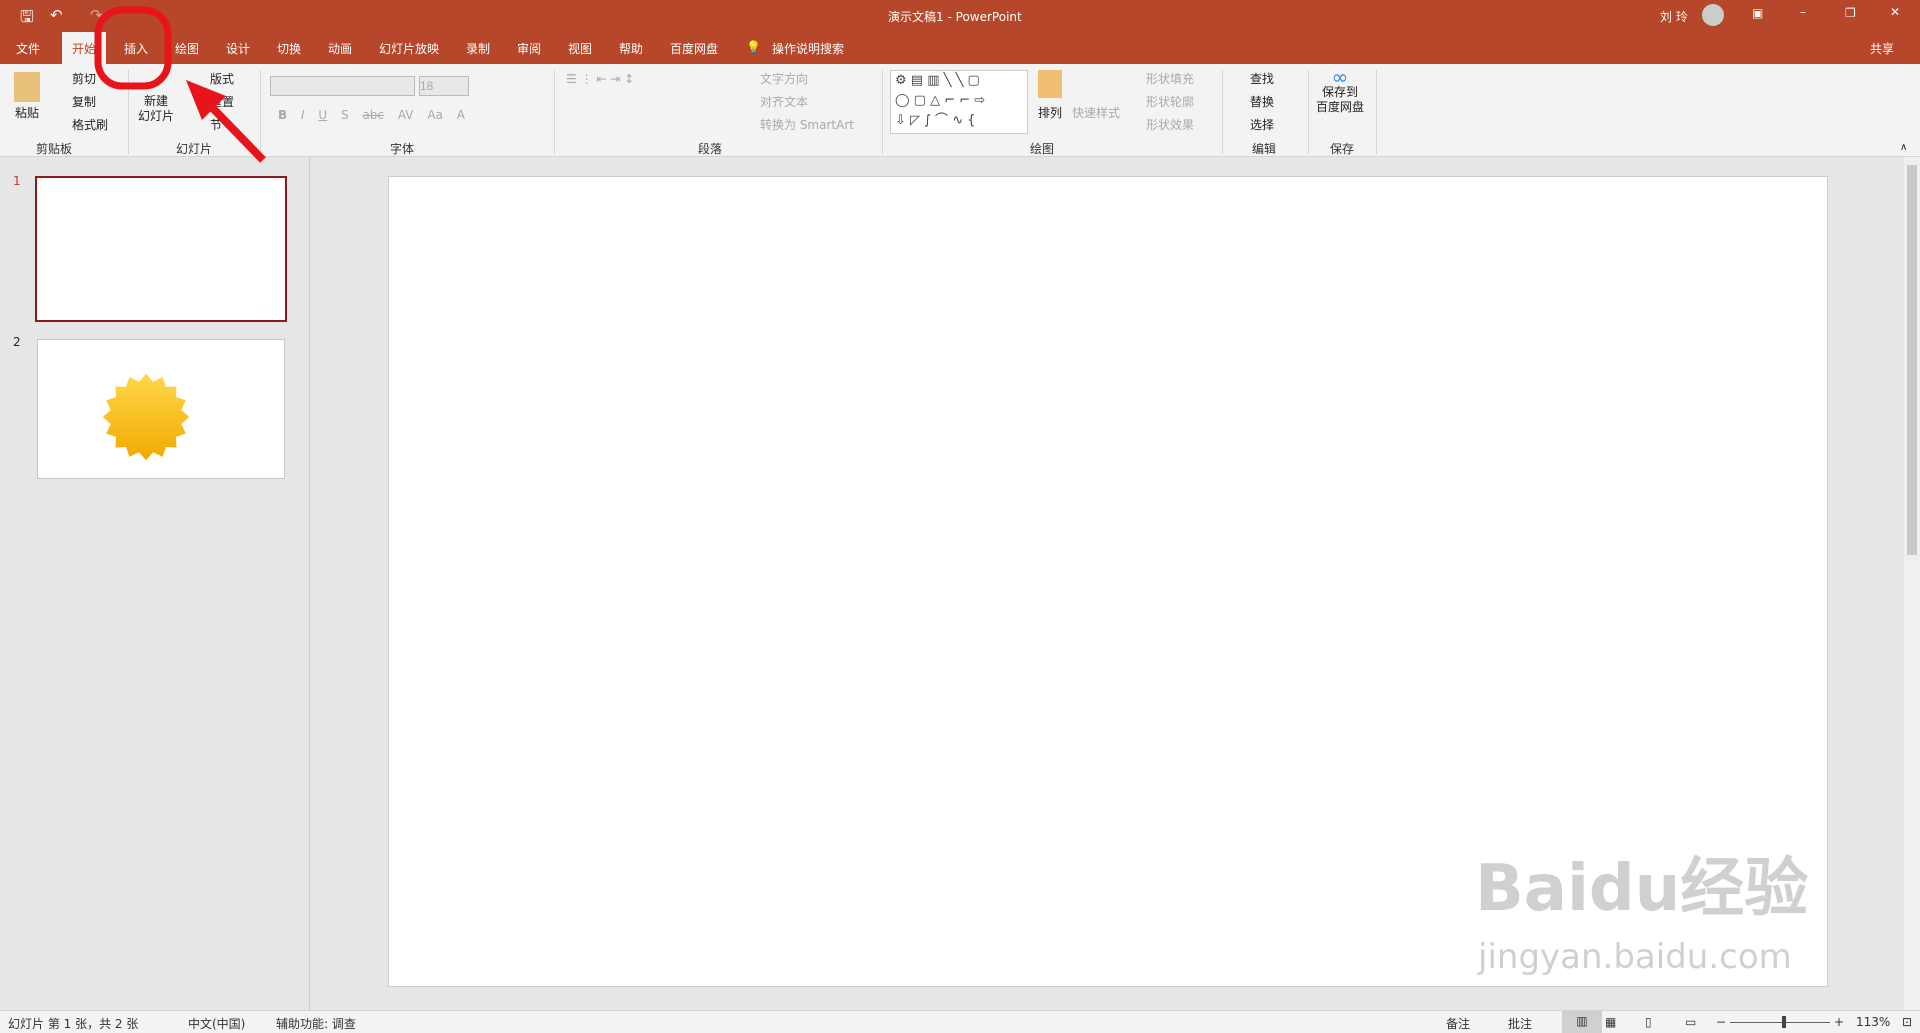 Image resolution: width=1920 pixels, height=1033 pixels. I want to click on layout-button: 版式, so click(222, 78).